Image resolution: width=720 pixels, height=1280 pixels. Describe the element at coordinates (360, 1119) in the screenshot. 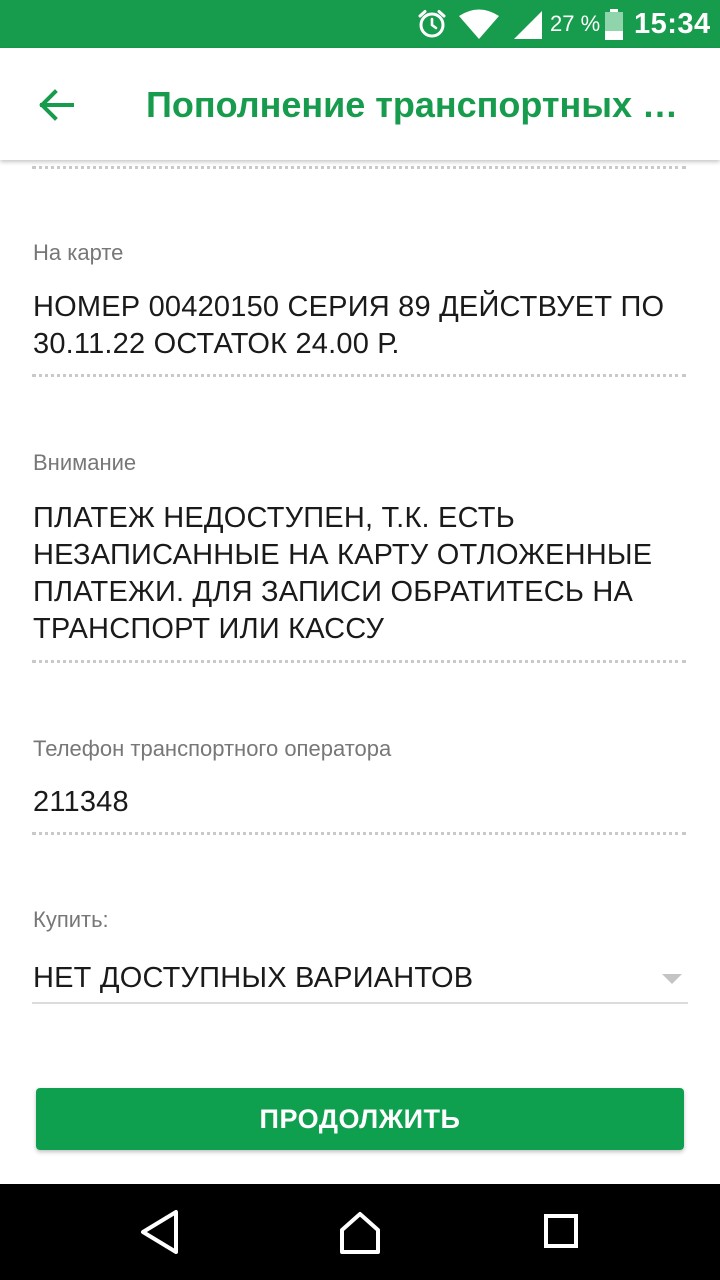

I see `continue-button: ПРОДОЛЖИТЬ` at that location.